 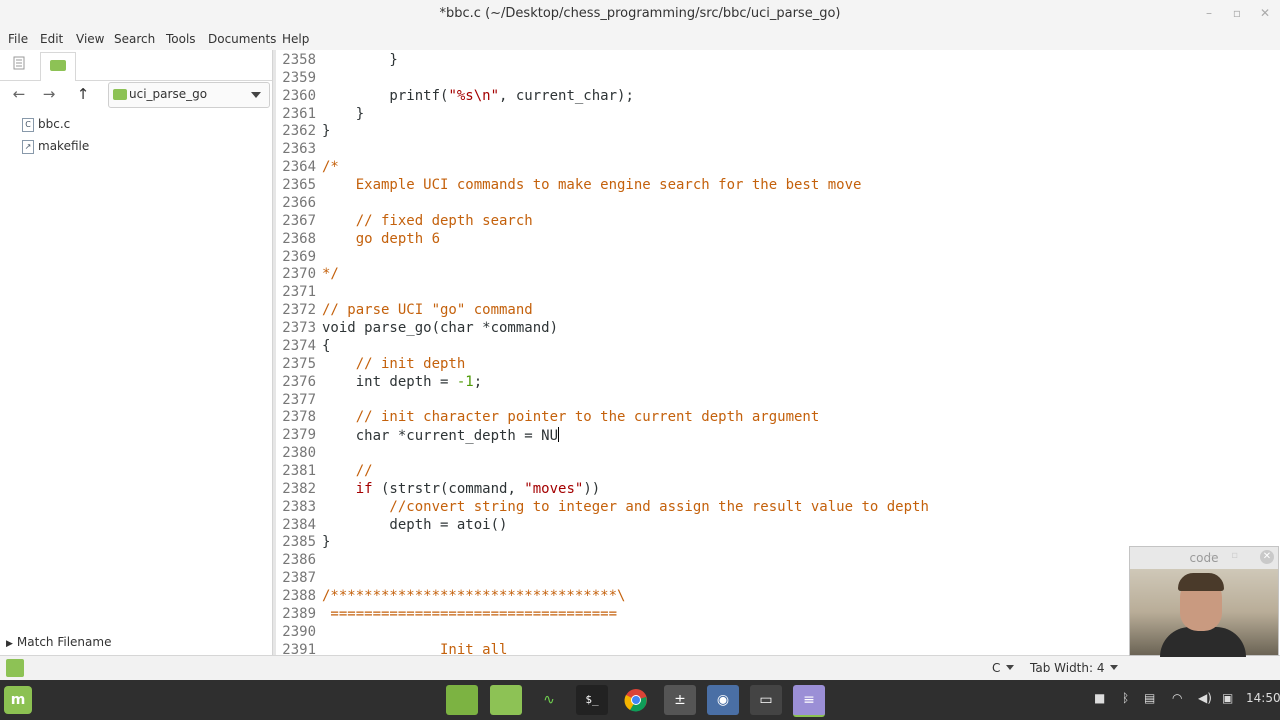 What do you see at coordinates (19, 94) in the screenshot?
I see `back-arrow-icon: ←` at bounding box center [19, 94].